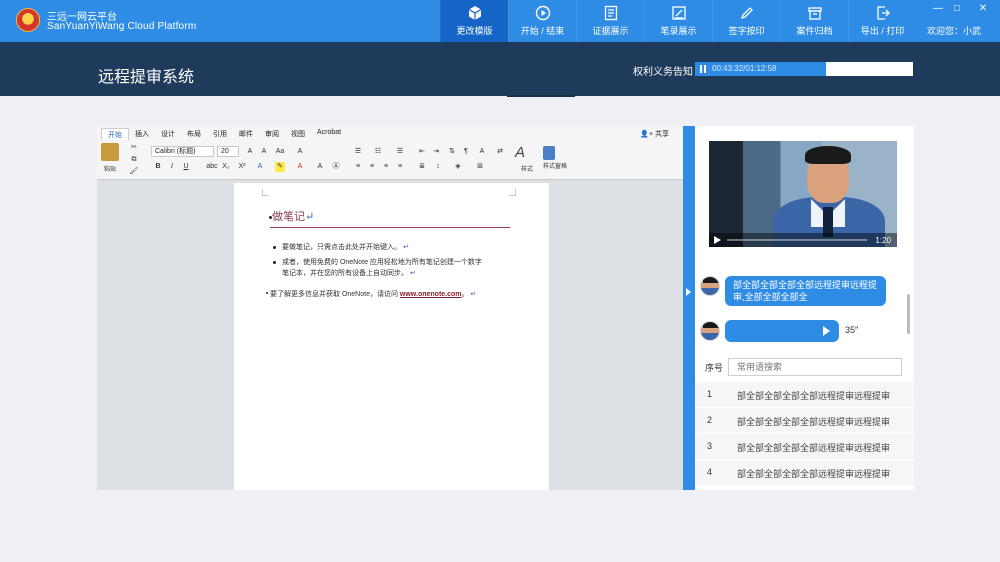 The height and width of the screenshot is (562, 1000). Describe the element at coordinates (378, 152) in the screenshot. I see `numbering-icon: ☷` at that location.